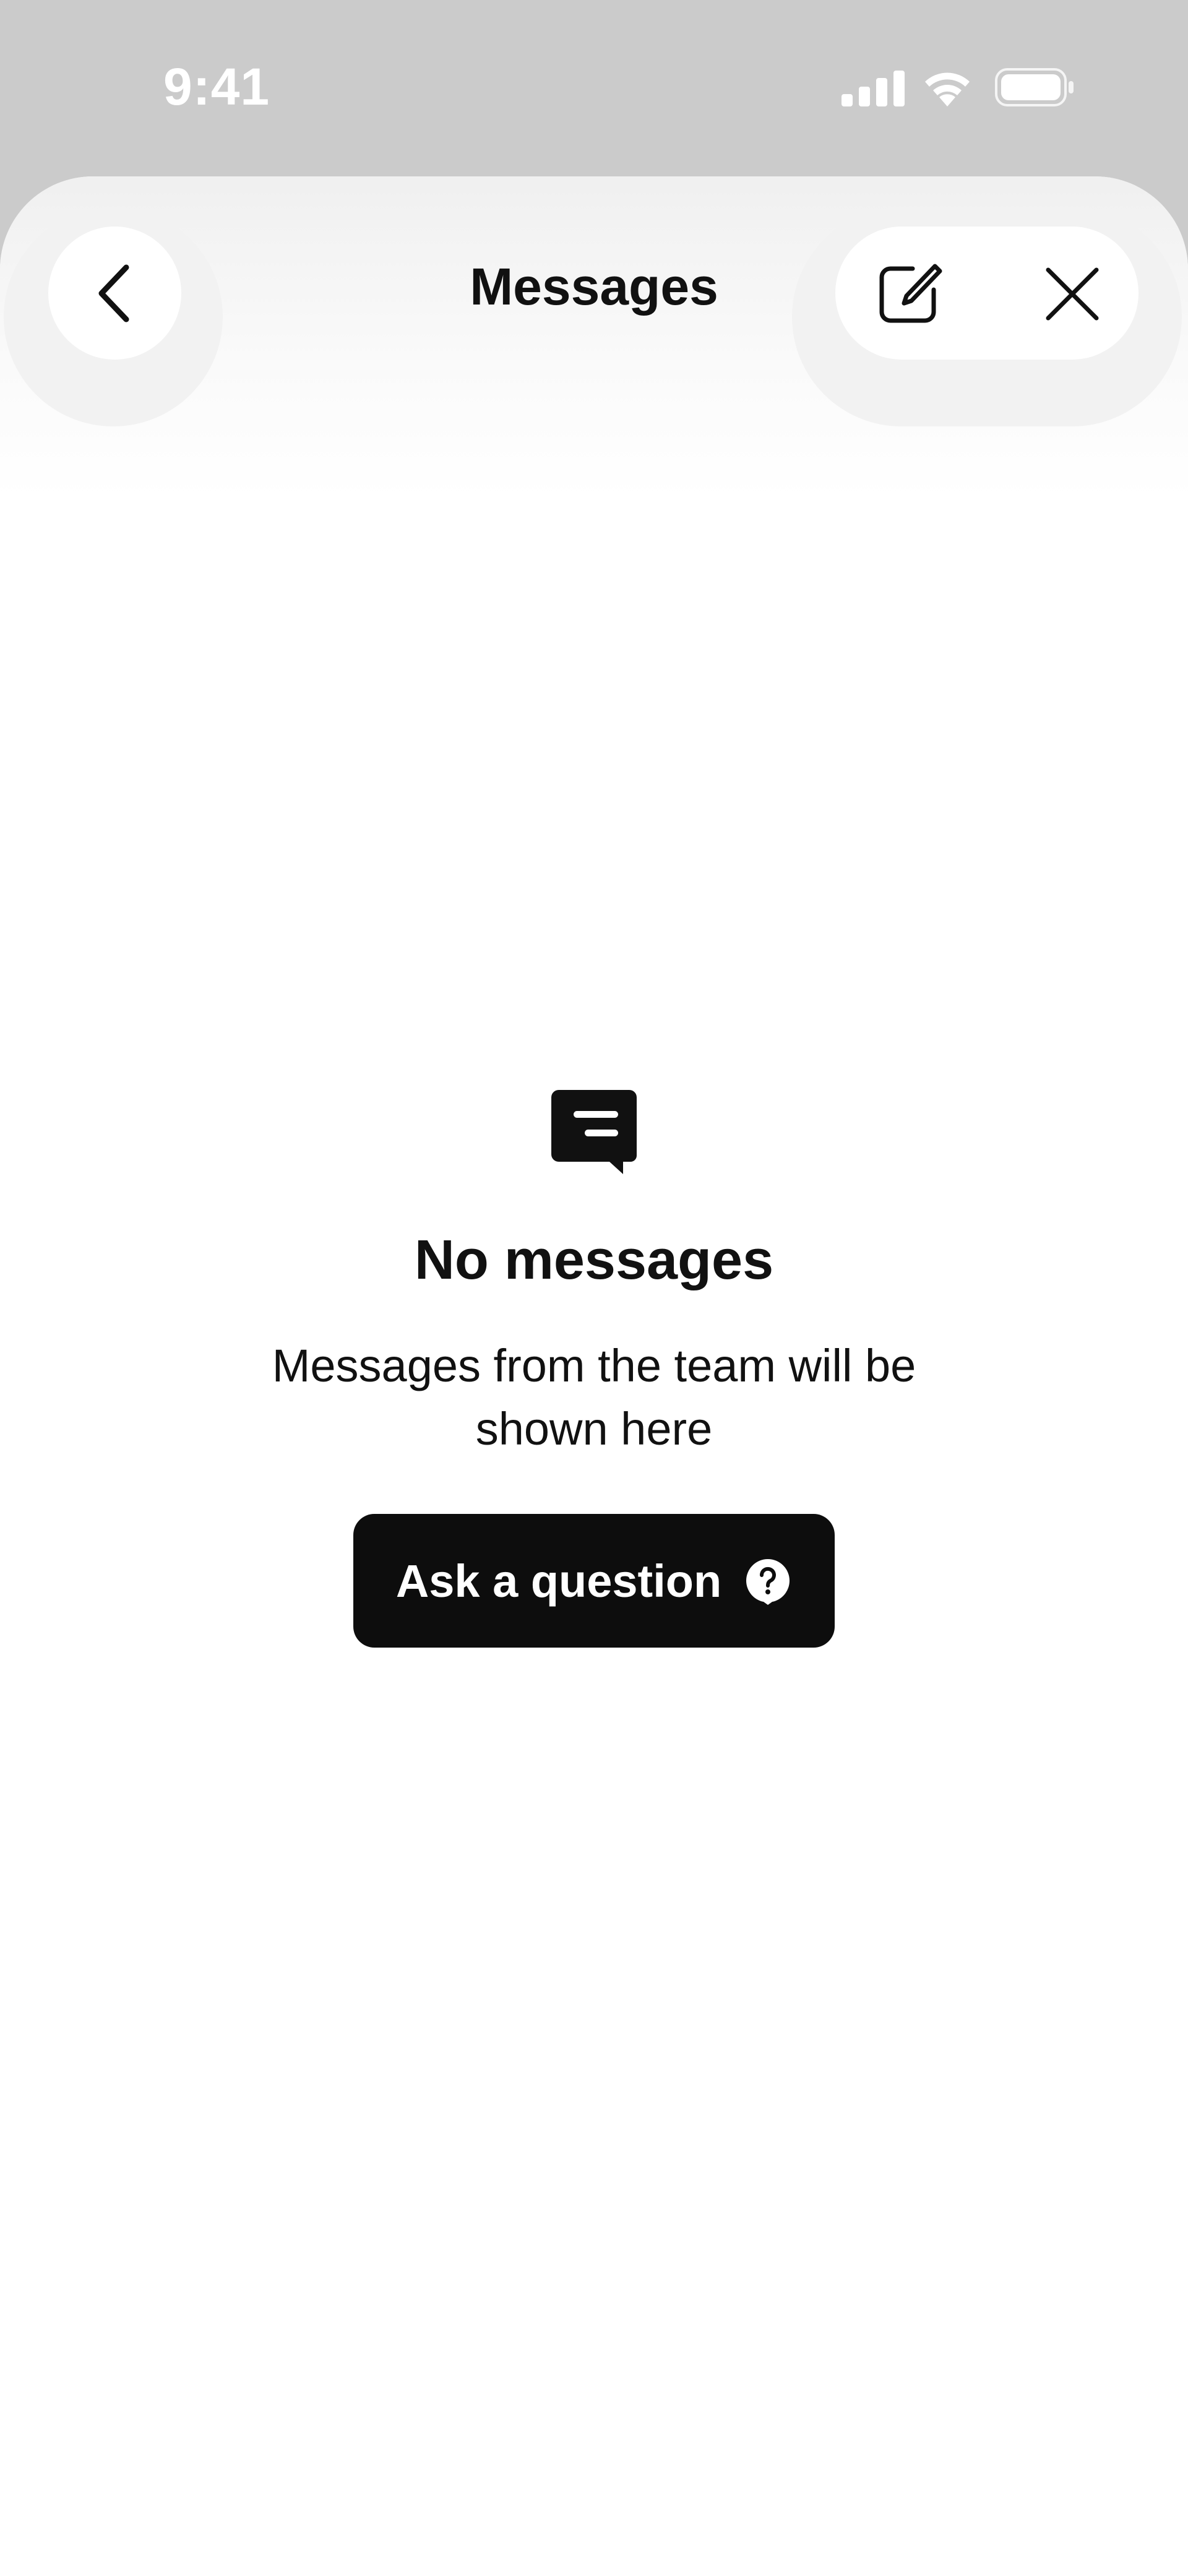  I want to click on empty-state-title: No messages, so click(594, 1260).